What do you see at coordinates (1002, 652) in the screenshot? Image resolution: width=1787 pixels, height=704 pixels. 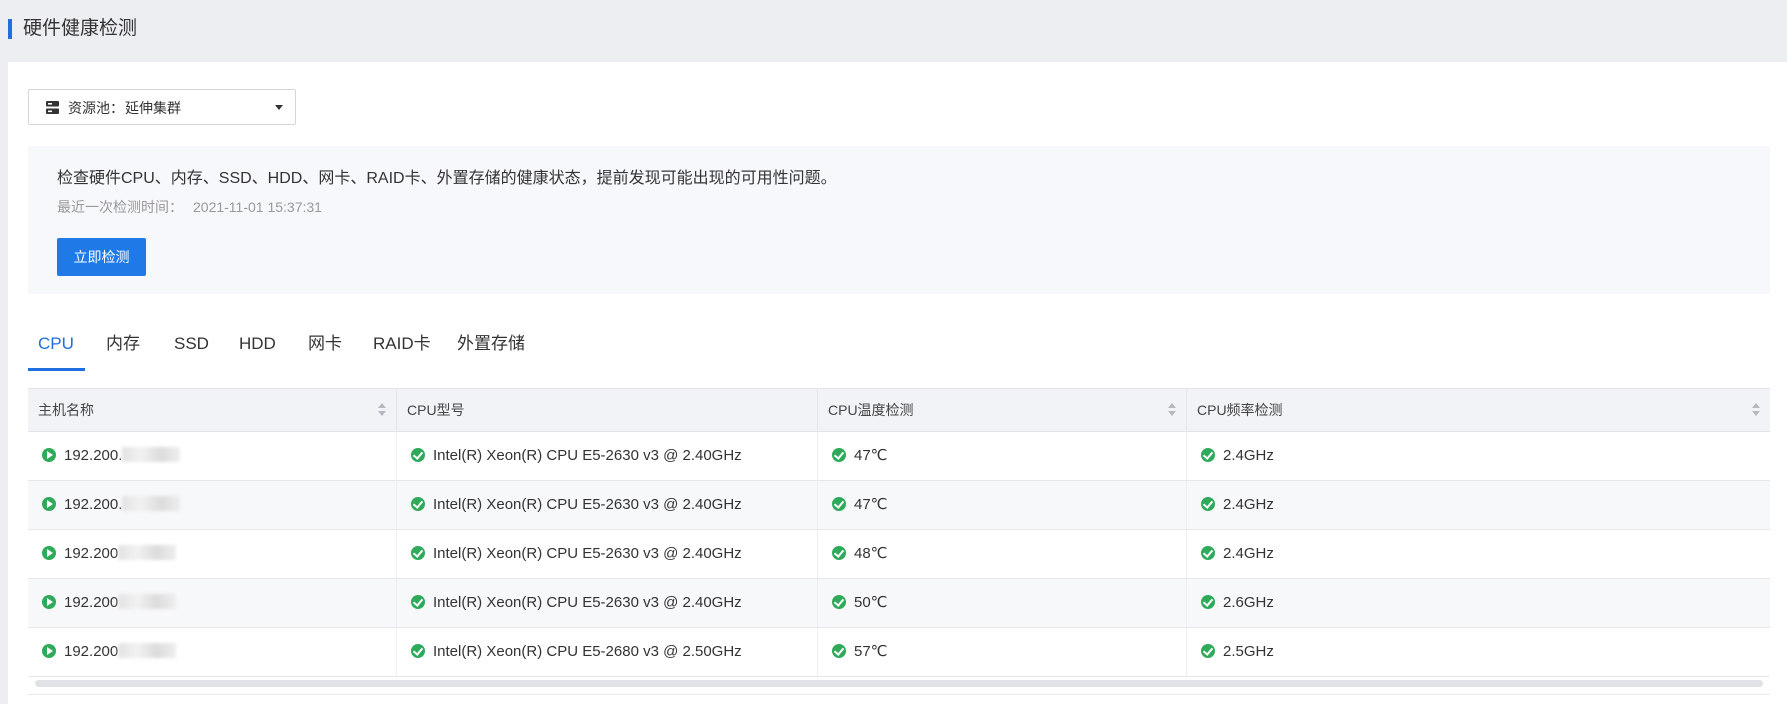 I see `temp-cell: 57℃` at bounding box center [1002, 652].